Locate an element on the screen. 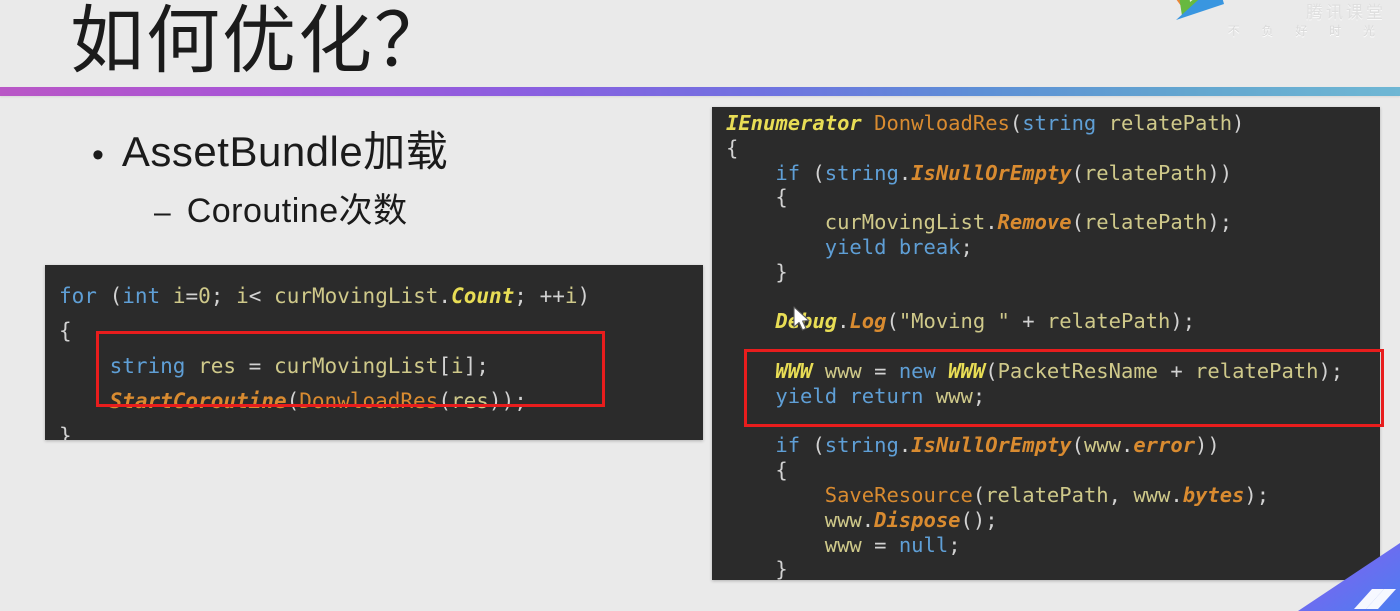 The height and width of the screenshot is (611, 1400). mouse-cursor-icon is located at coordinates (801, 318).